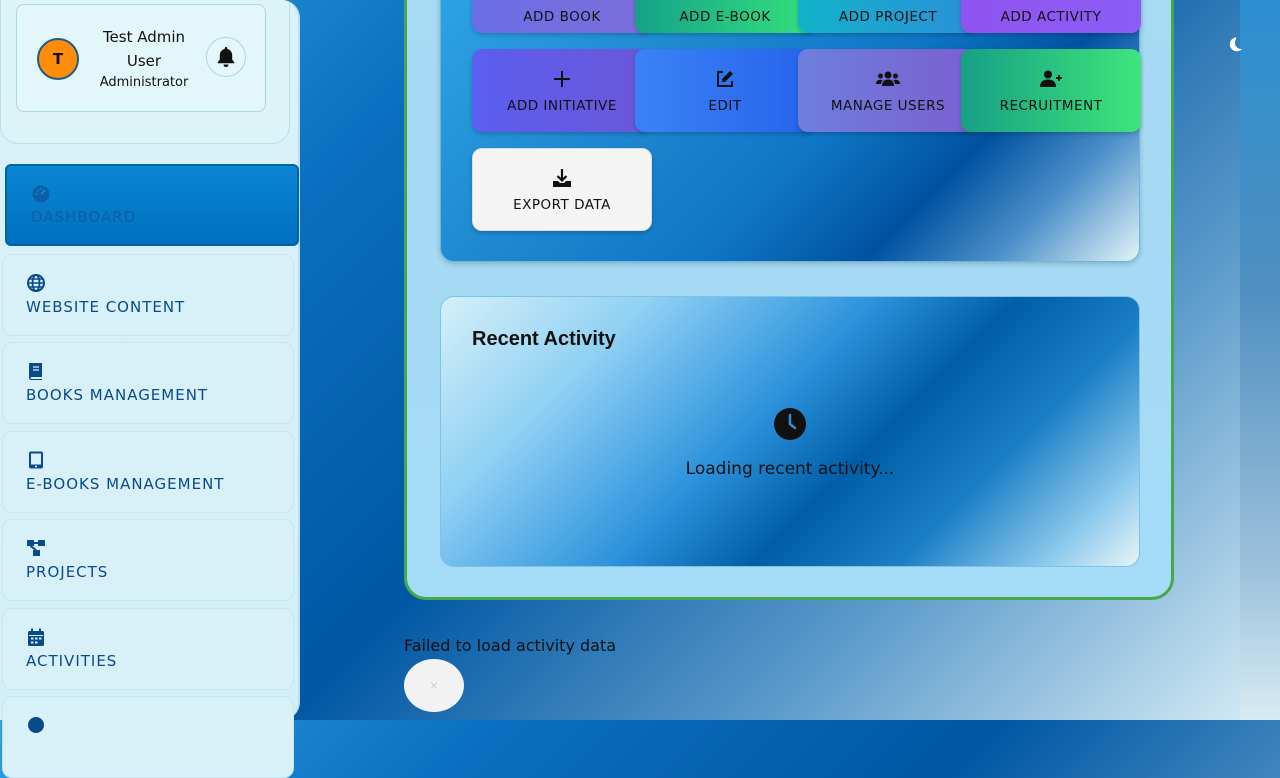 The width and height of the screenshot is (1280, 778). What do you see at coordinates (36, 283) in the screenshot?
I see `globe-icon` at bounding box center [36, 283].